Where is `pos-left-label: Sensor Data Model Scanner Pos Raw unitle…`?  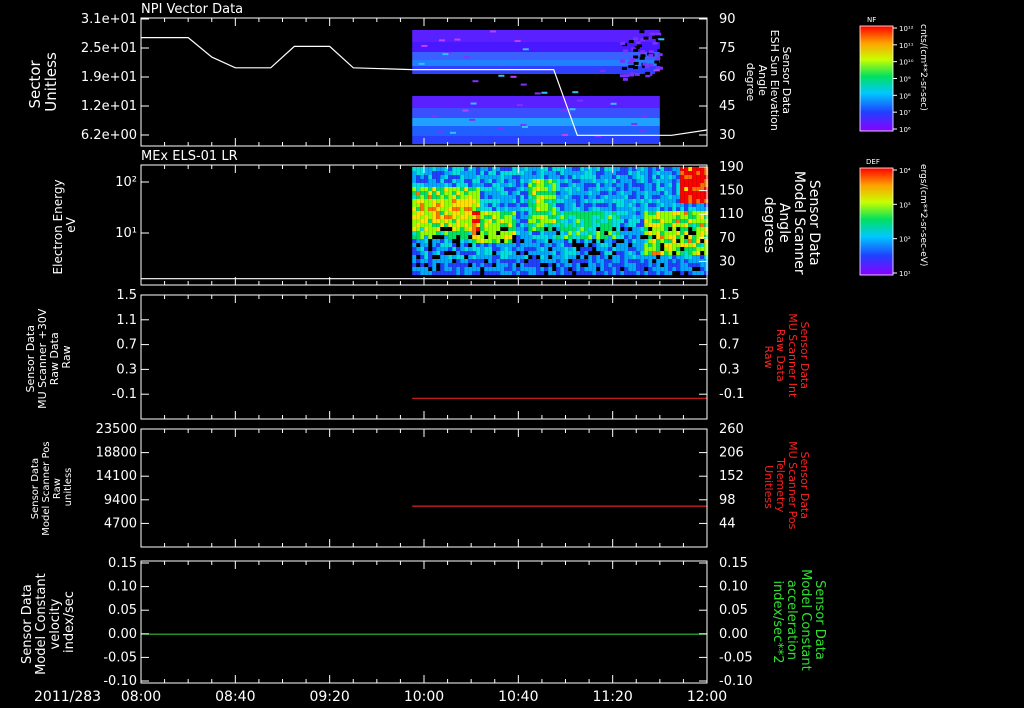
pos-left-label: Sensor Data Model Scanner Pos Raw unitle… is located at coordinates (52, 486).